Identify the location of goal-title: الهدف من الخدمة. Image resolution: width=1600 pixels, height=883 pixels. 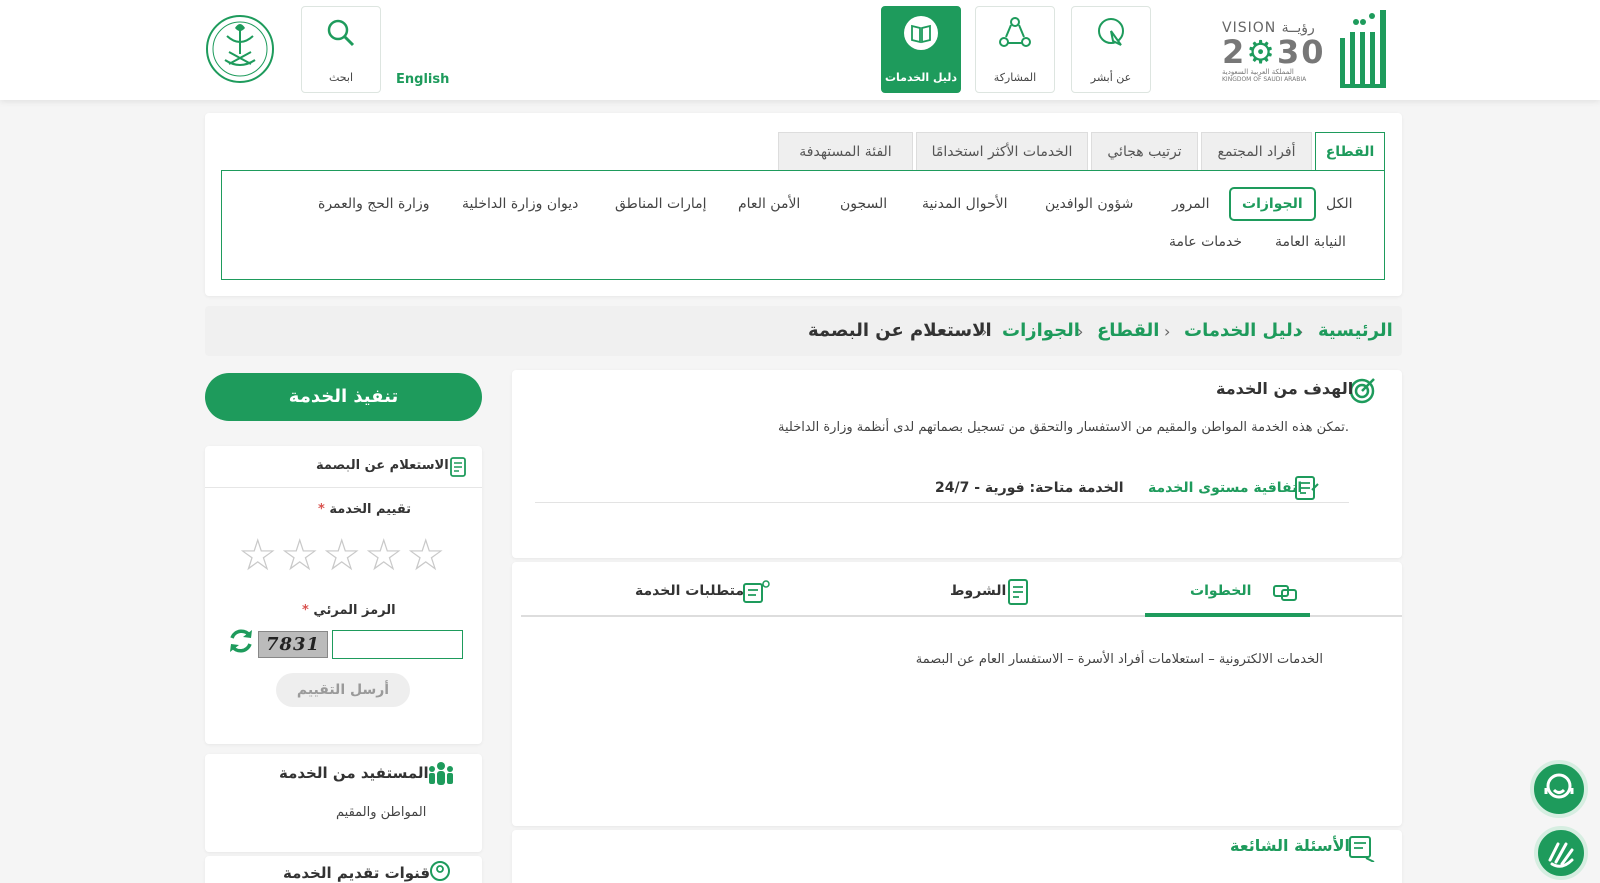
(1285, 388).